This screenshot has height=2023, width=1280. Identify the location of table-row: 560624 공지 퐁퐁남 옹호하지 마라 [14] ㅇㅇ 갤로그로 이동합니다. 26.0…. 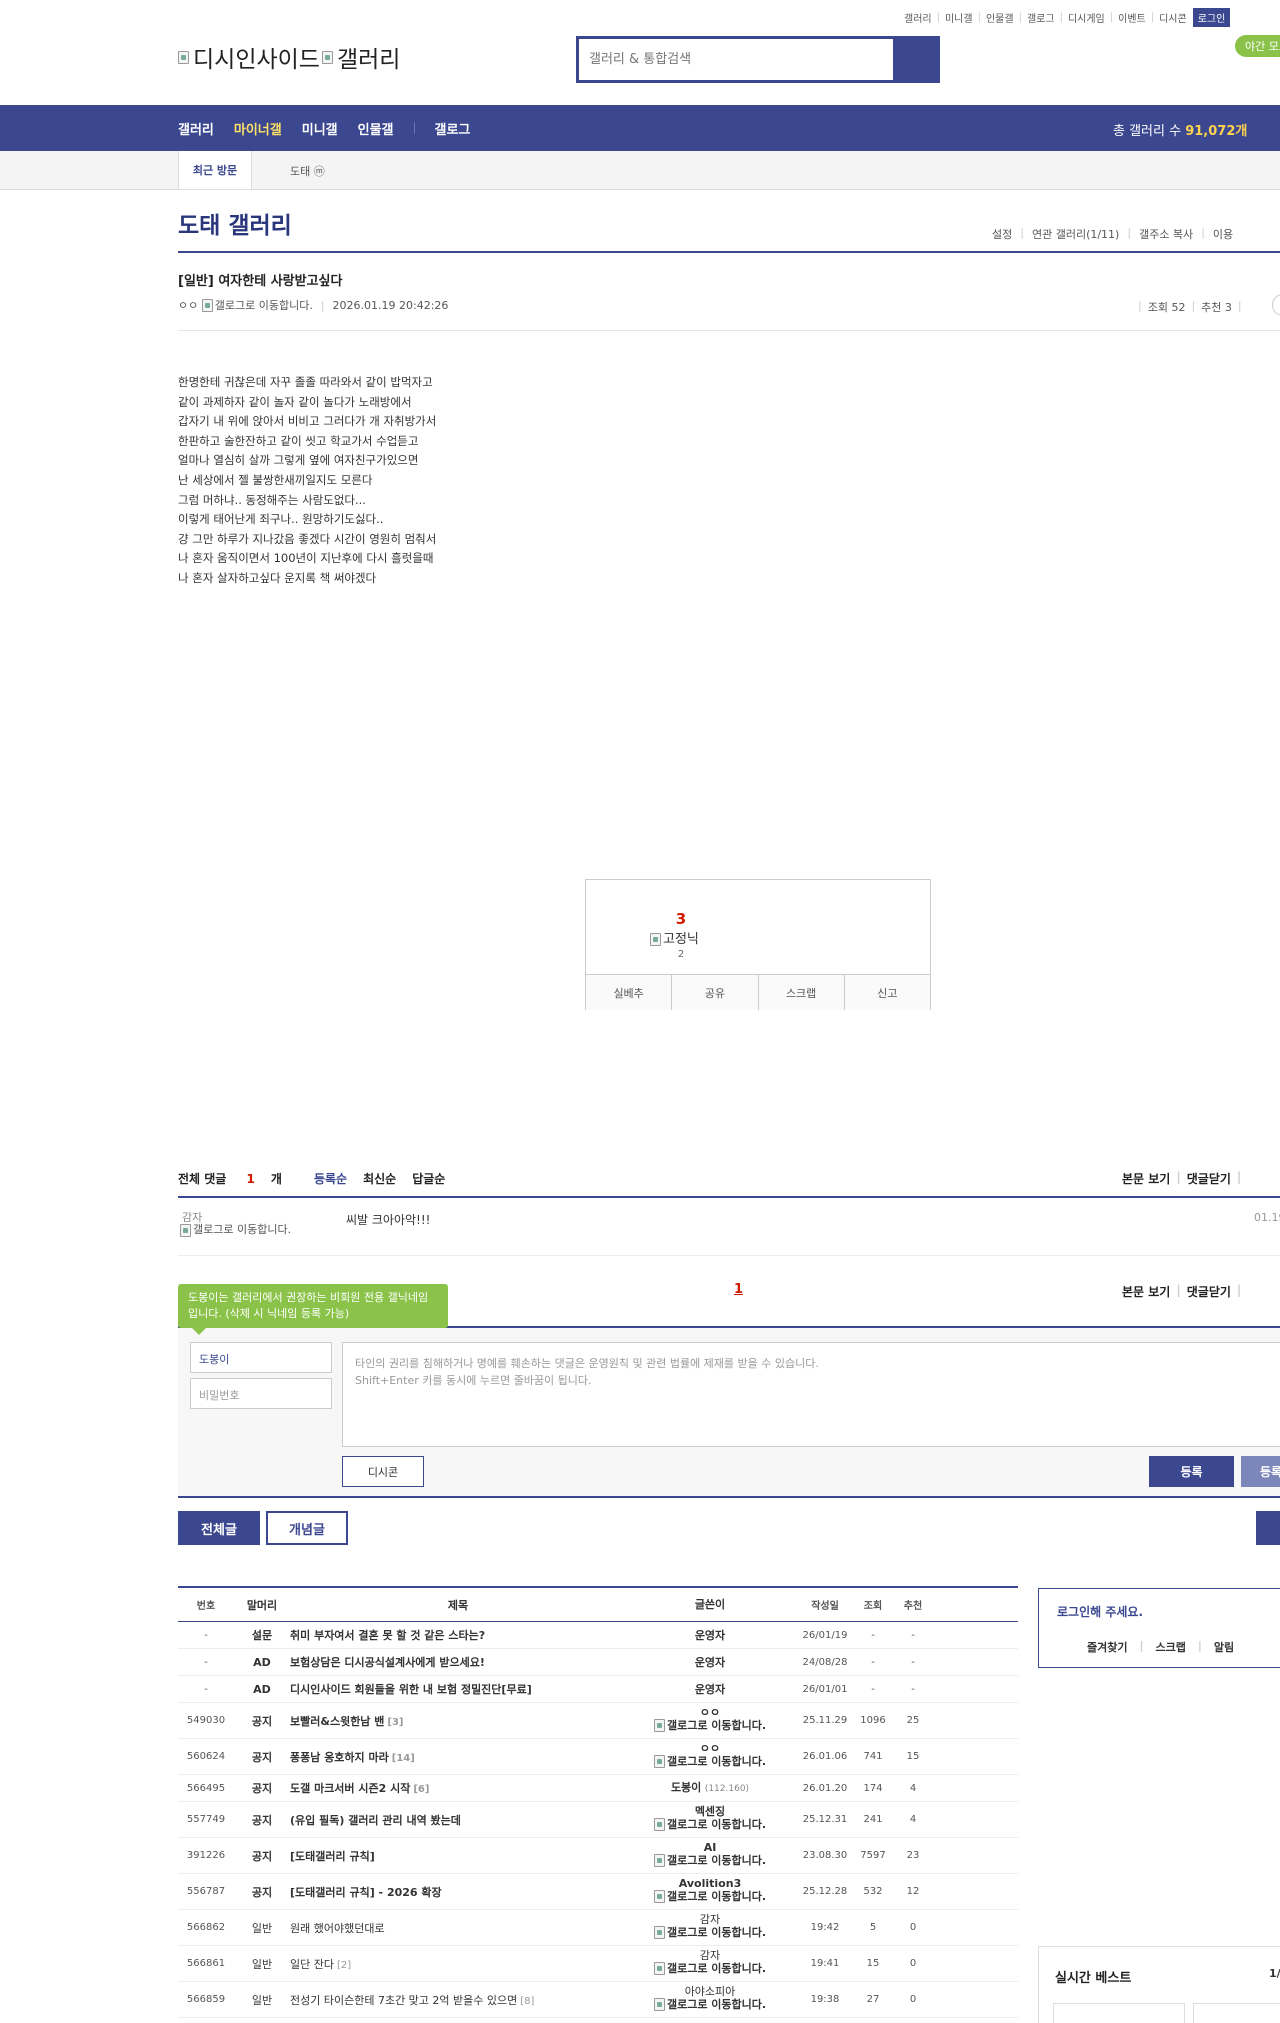
(598, 1757).